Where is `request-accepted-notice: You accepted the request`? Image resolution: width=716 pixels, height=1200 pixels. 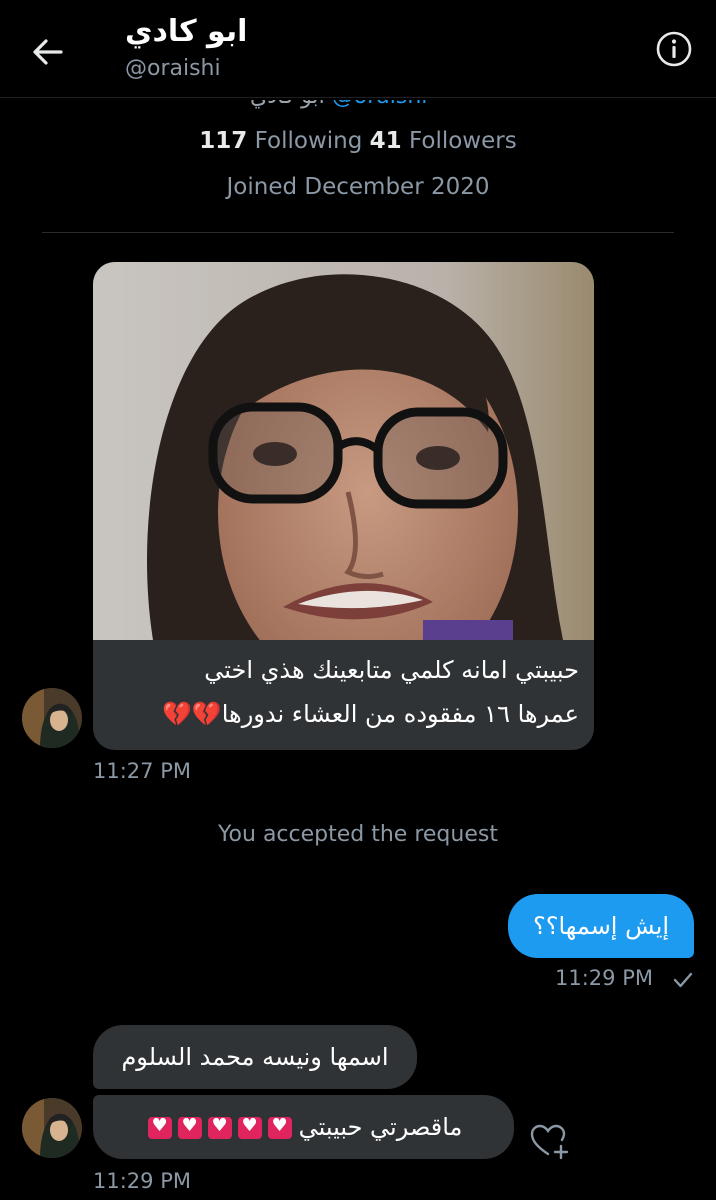
request-accepted-notice: You accepted the request is located at coordinates (358, 834).